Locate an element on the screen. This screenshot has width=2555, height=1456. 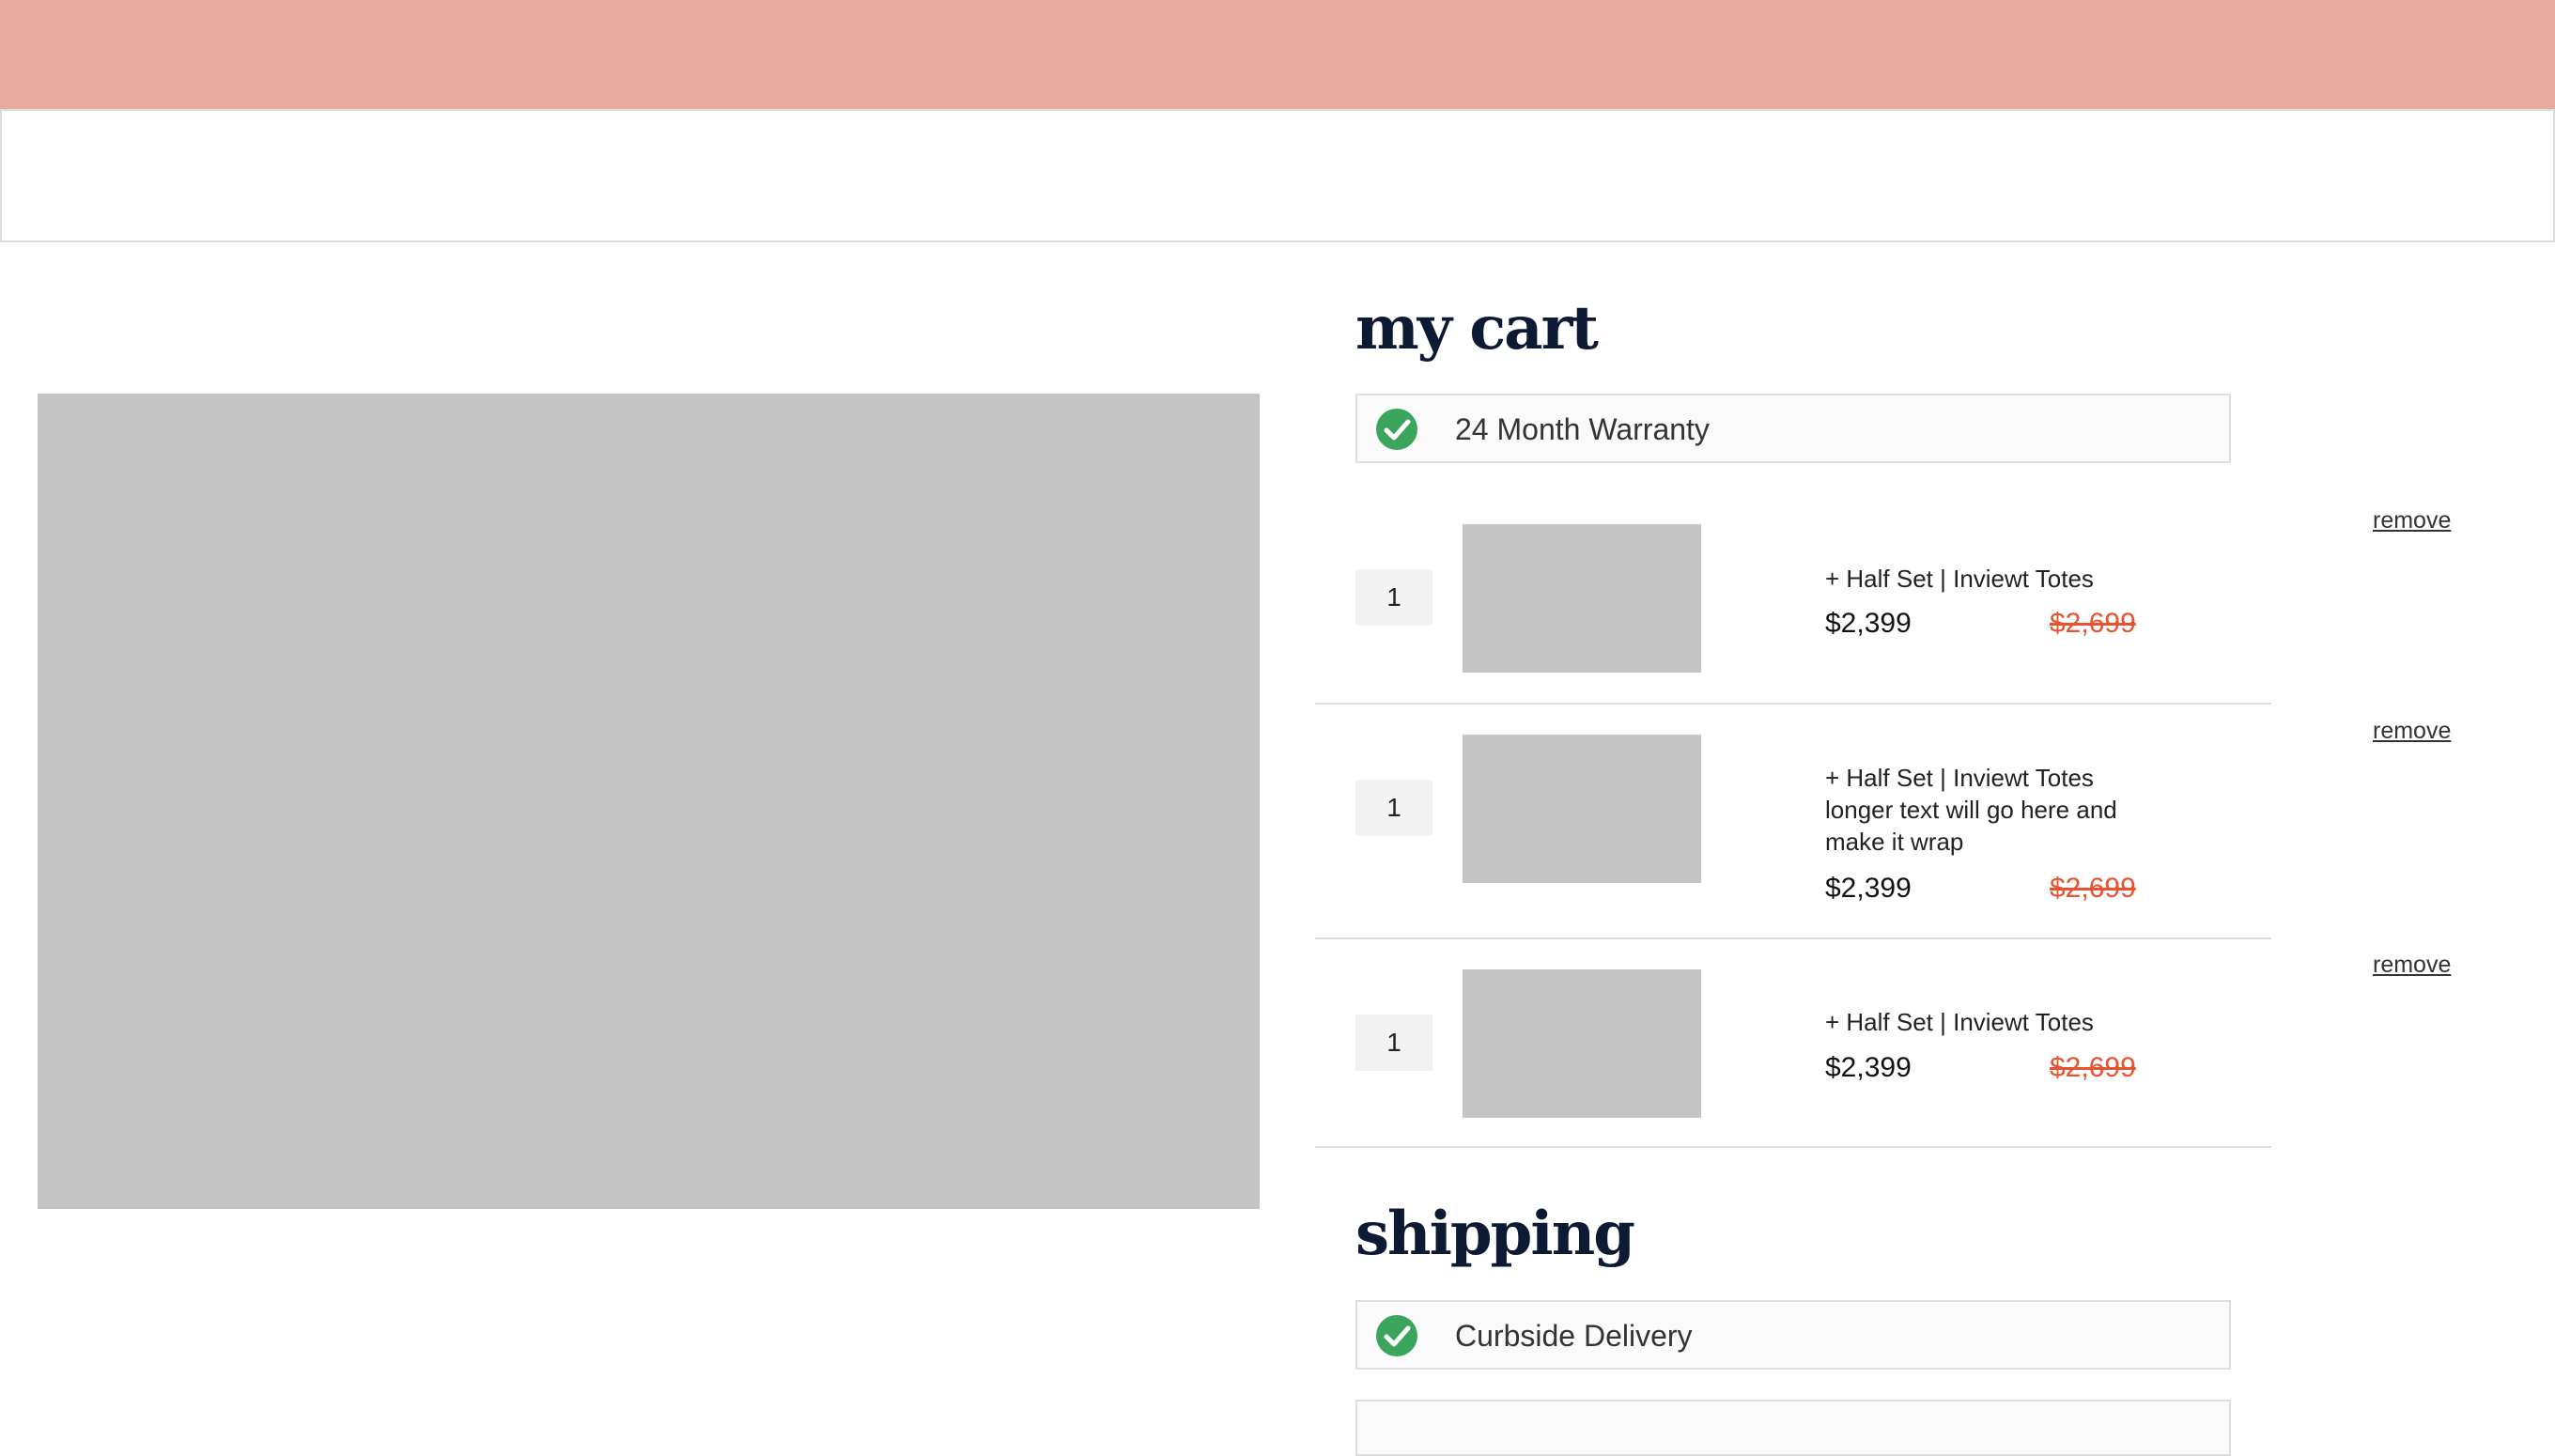
cart-title: my cart is located at coordinates (1477, 328).